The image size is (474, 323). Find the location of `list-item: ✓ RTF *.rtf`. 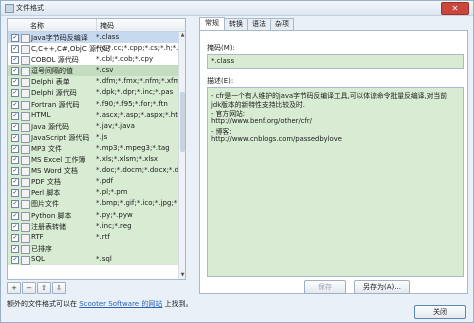

list-item: ✓ RTF *.rtf is located at coordinates (93, 237).